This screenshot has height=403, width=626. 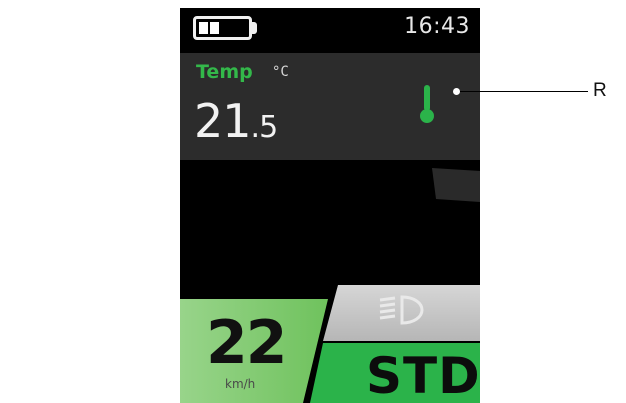 What do you see at coordinates (427, 104) in the screenshot?
I see `thermometer-icon` at bounding box center [427, 104].